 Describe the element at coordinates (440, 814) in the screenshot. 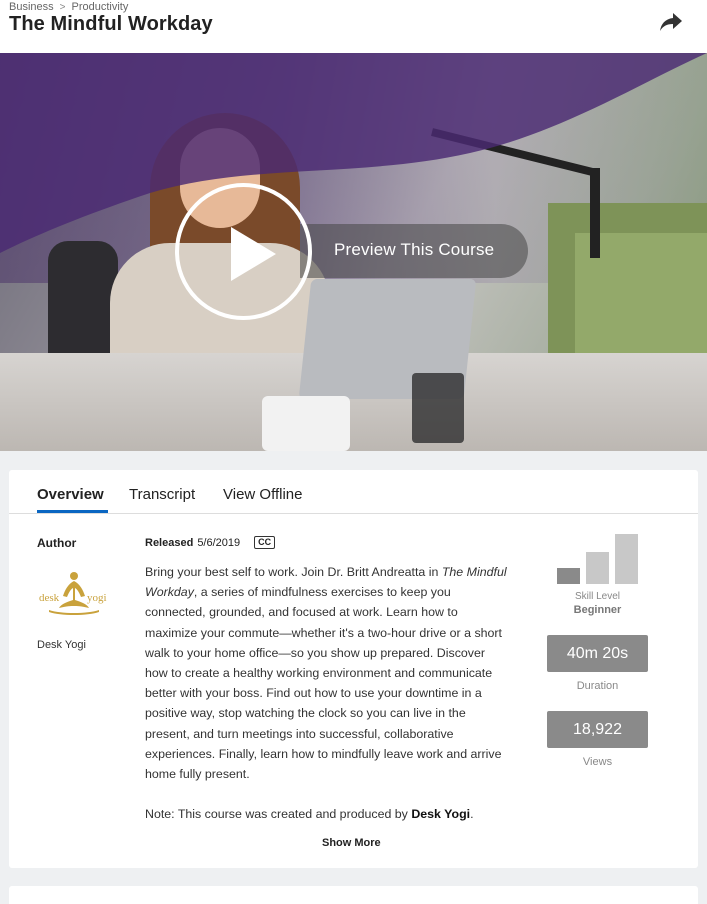

I see `note-author: Desk Yogi` at that location.